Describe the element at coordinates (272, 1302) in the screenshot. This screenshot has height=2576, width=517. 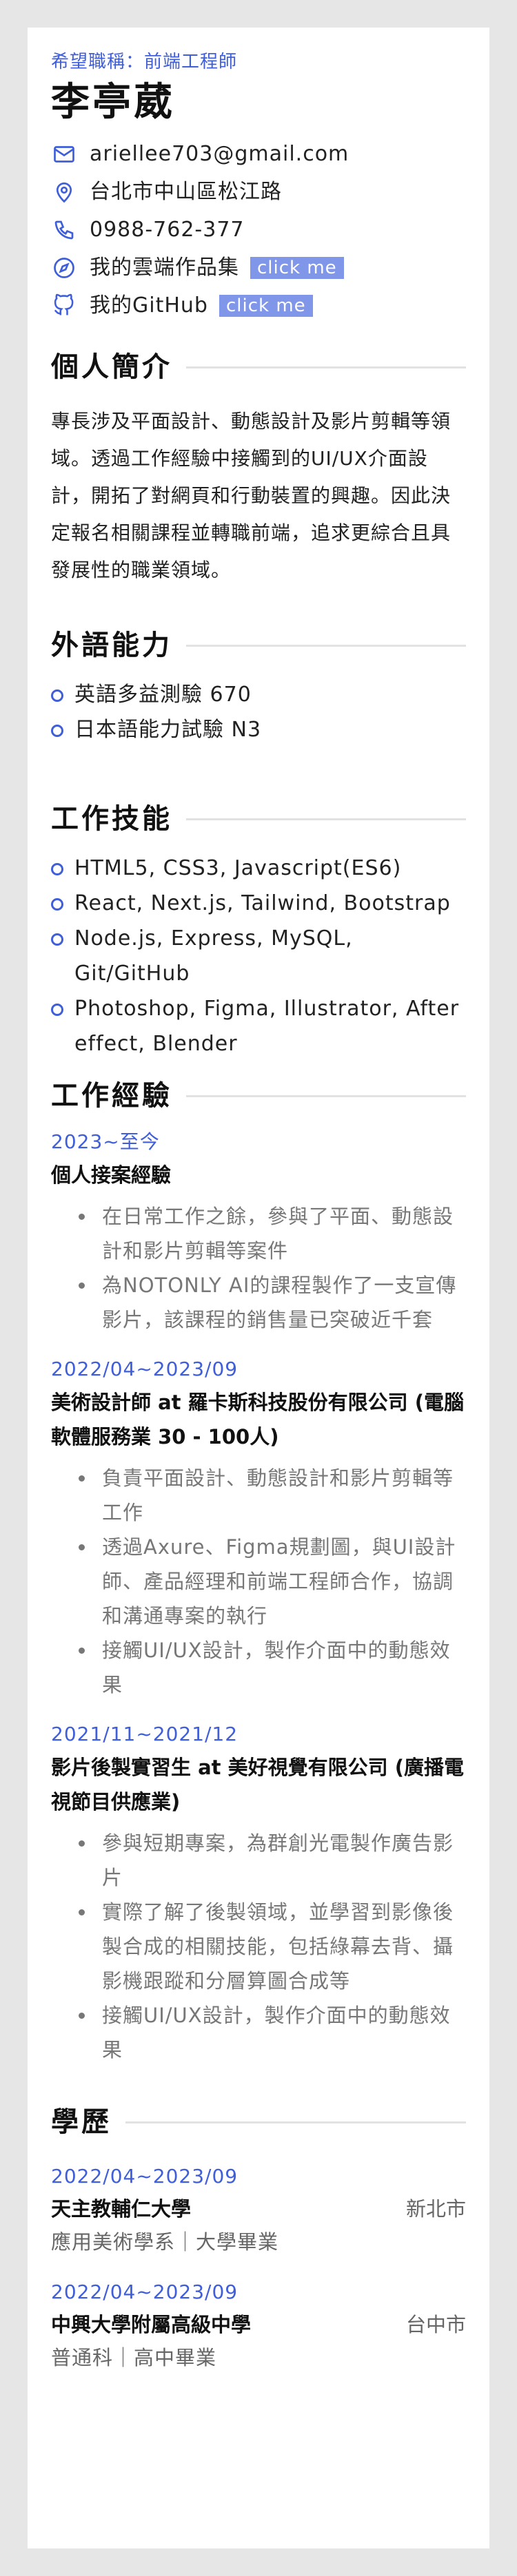
I see `list-item: 為NOTONLY AI的課程製作了一支宣傳影片，該課程的銷售量已突破近千套` at that location.